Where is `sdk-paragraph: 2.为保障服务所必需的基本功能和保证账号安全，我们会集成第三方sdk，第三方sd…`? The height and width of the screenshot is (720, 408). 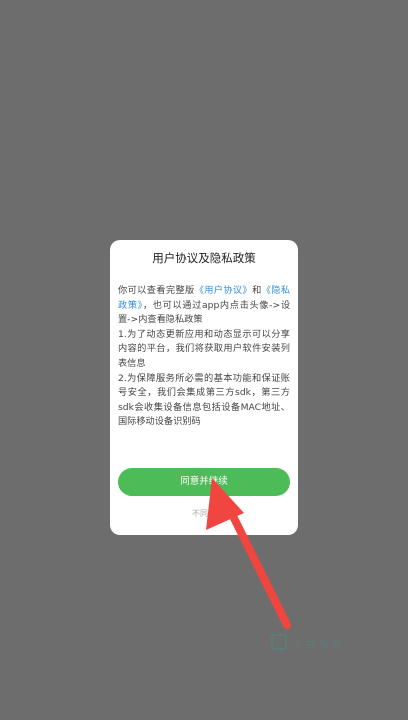
sdk-paragraph: 2.为保障服务所必需的基本功能和保证账号安全，我们会集成第三方sdk，第三方sd… is located at coordinates (204, 400).